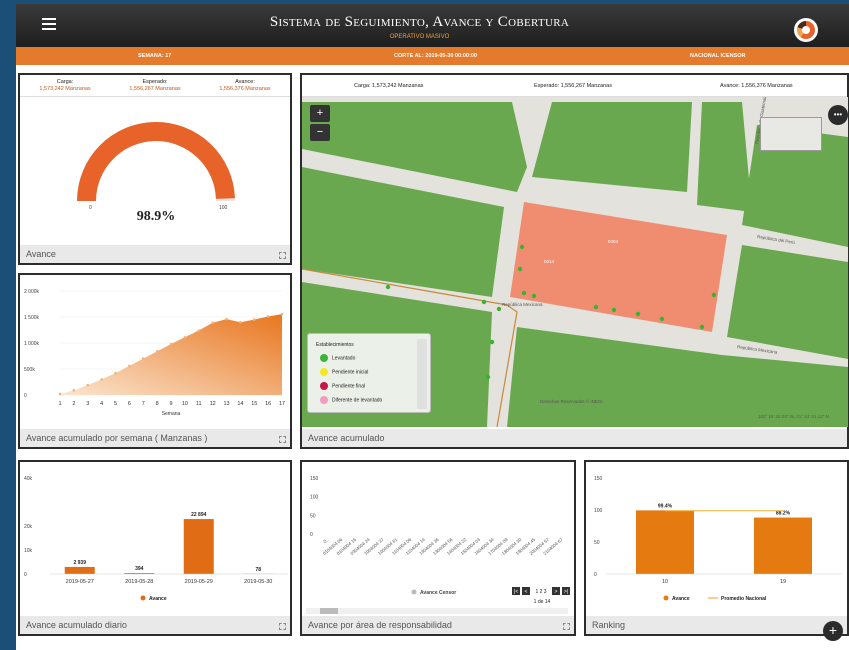 The image size is (849, 650). I want to click on panel-footer: Ranking, so click(716, 625).